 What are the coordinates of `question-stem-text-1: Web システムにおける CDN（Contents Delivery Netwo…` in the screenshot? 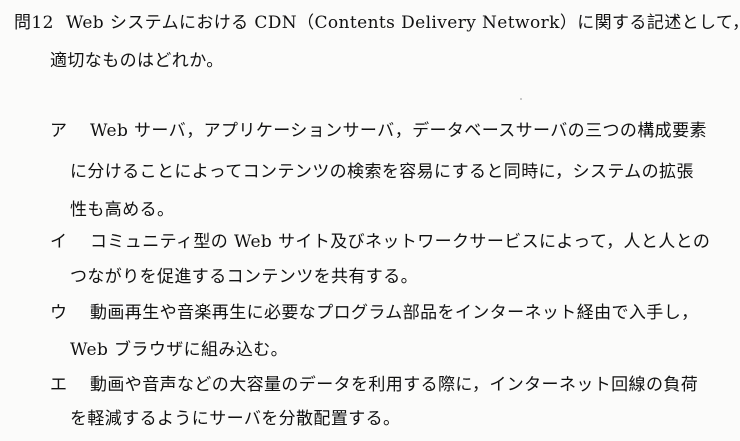 It's located at (402, 23).